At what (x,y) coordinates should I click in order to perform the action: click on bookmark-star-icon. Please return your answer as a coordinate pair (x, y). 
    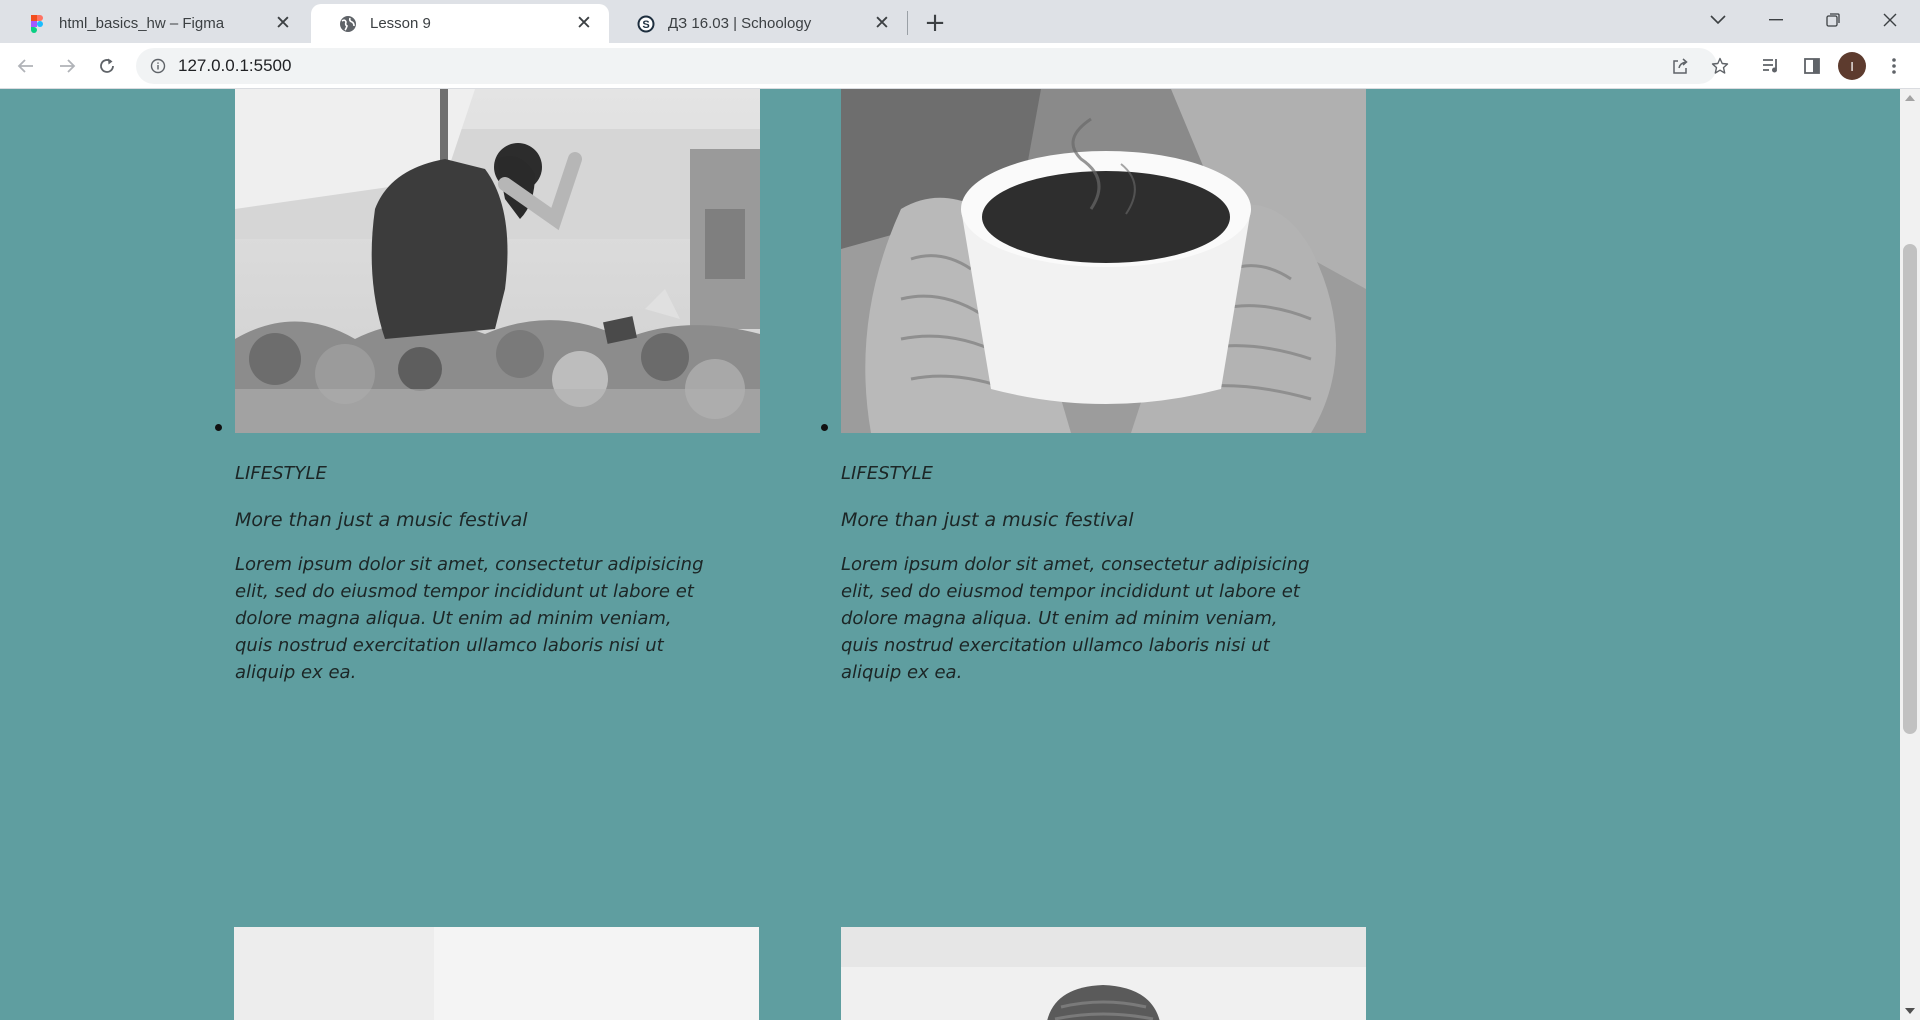
    Looking at the image, I should click on (1720, 66).